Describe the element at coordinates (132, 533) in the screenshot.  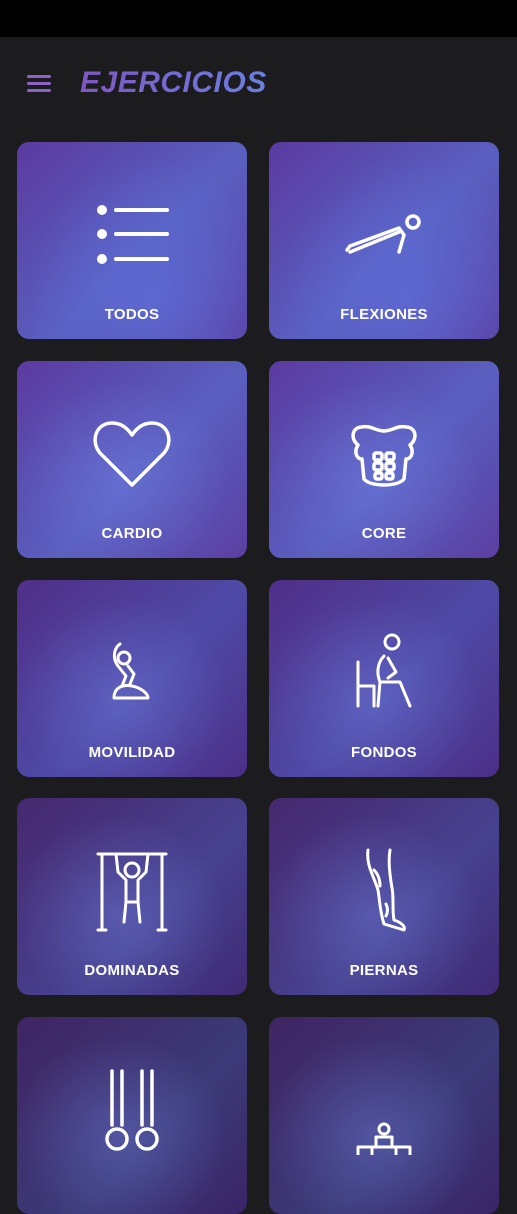
I see `category-label: CARDIO` at that location.